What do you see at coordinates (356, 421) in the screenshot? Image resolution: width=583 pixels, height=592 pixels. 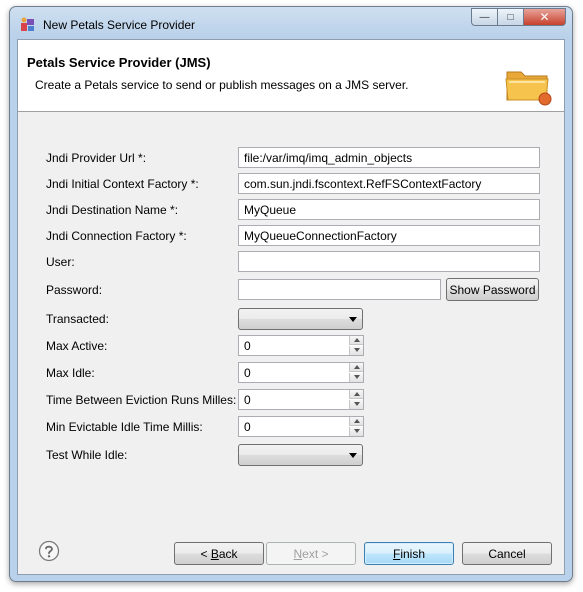 I see `min-evictable-idle-increment-button` at bounding box center [356, 421].